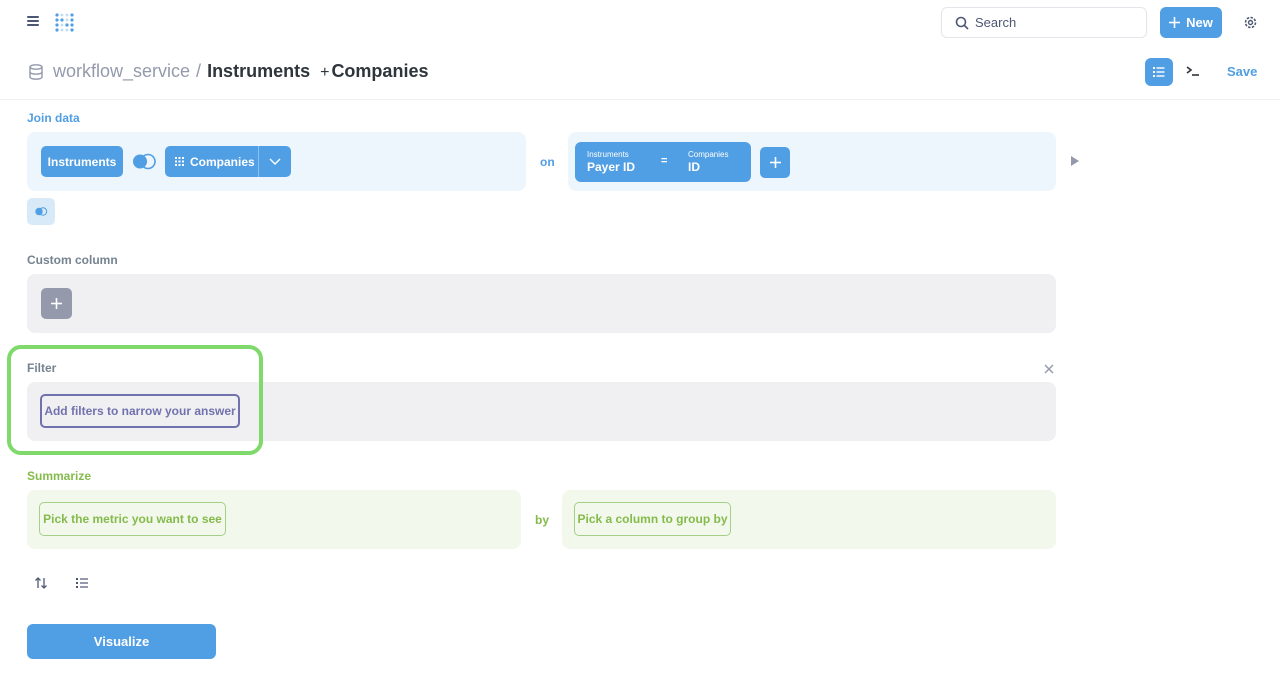 Image resolution: width=1280 pixels, height=686 pixels. Describe the element at coordinates (996, 22) in the screenshot. I see `search-label: Search` at that location.